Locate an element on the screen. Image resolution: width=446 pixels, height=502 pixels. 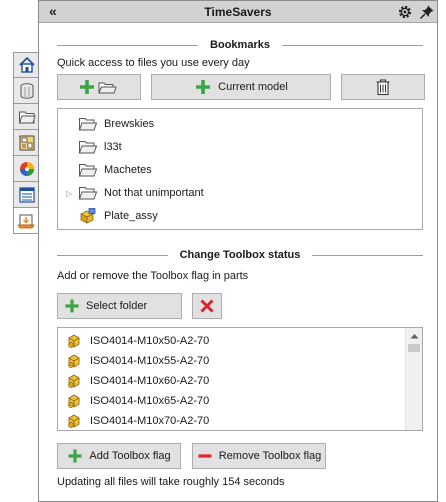
file-label: ISO4014-M10x70-A2-70 is located at coordinates (150, 421).